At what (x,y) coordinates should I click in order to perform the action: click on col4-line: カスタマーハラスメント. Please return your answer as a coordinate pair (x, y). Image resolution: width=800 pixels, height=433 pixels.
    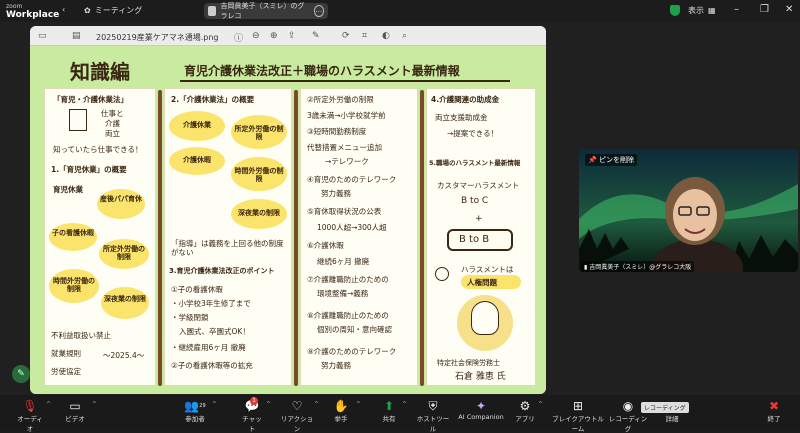
    Looking at the image, I should click on (478, 185).